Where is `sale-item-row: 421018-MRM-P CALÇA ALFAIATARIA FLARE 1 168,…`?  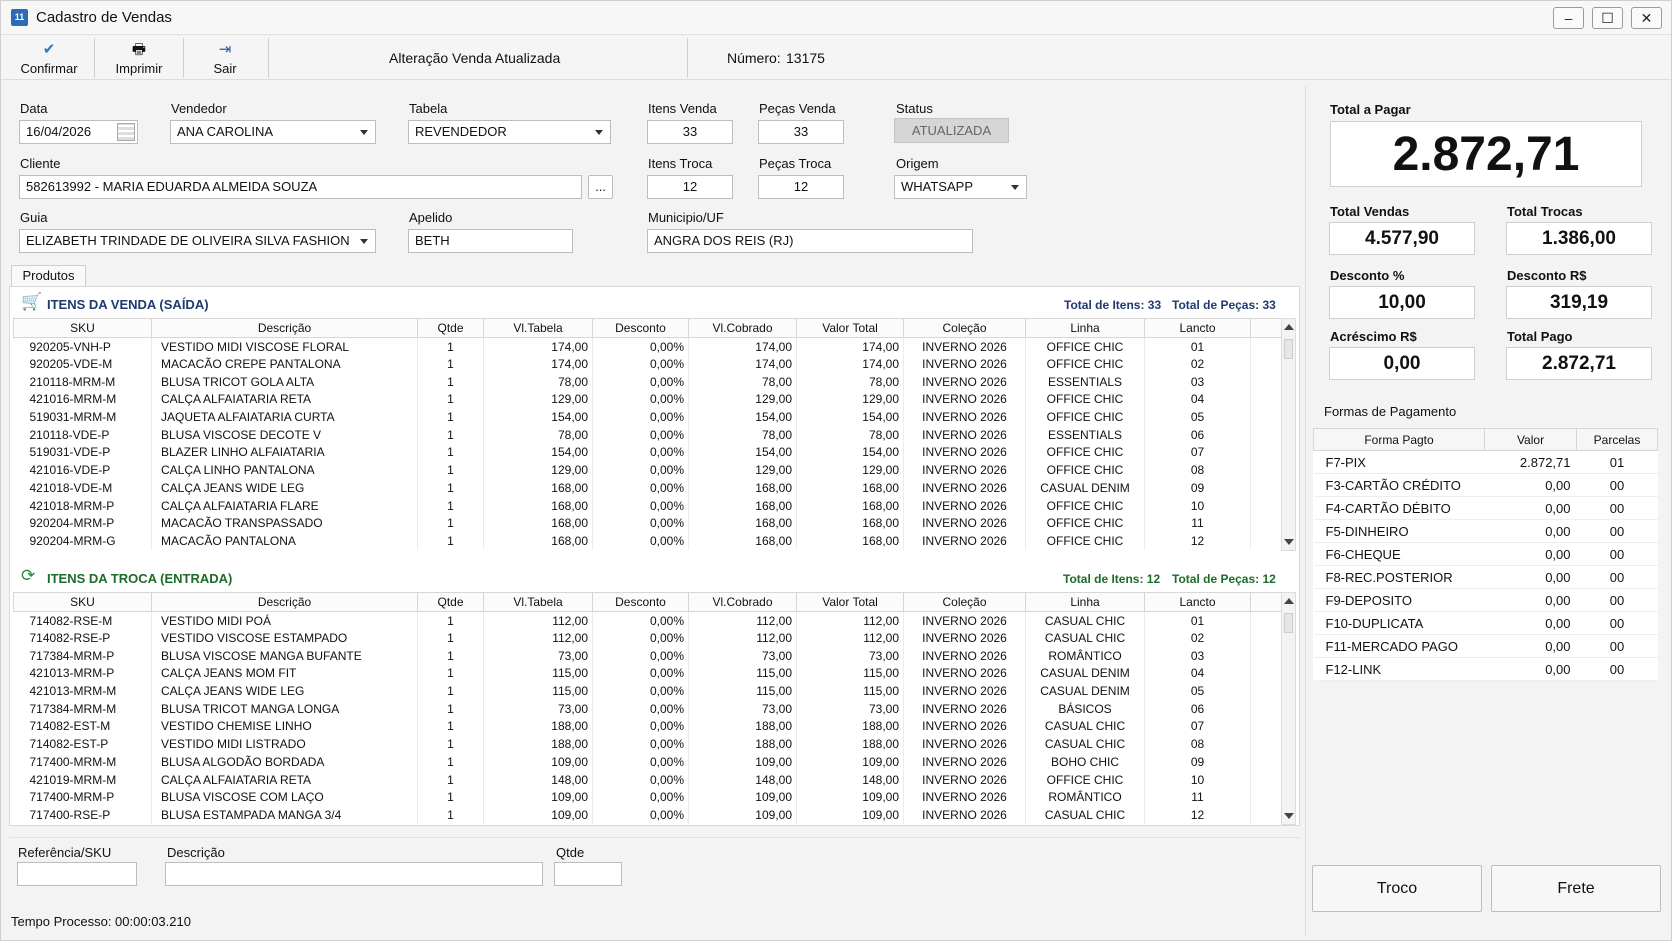 sale-item-row: 421018-MRM-P CALÇA ALFAIATARIA FLARE 1 168,… is located at coordinates (647, 505).